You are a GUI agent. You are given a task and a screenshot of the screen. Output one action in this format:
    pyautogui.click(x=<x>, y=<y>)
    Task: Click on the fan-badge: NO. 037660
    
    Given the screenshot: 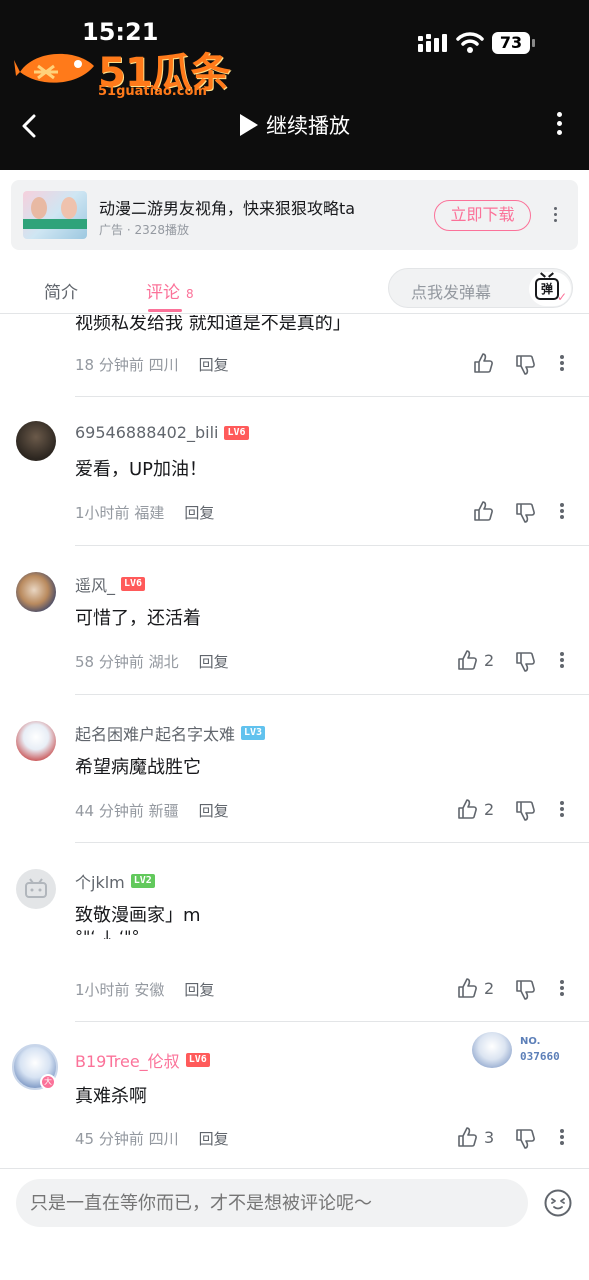 What is the action you would take?
    pyautogui.click(x=522, y=1050)
    